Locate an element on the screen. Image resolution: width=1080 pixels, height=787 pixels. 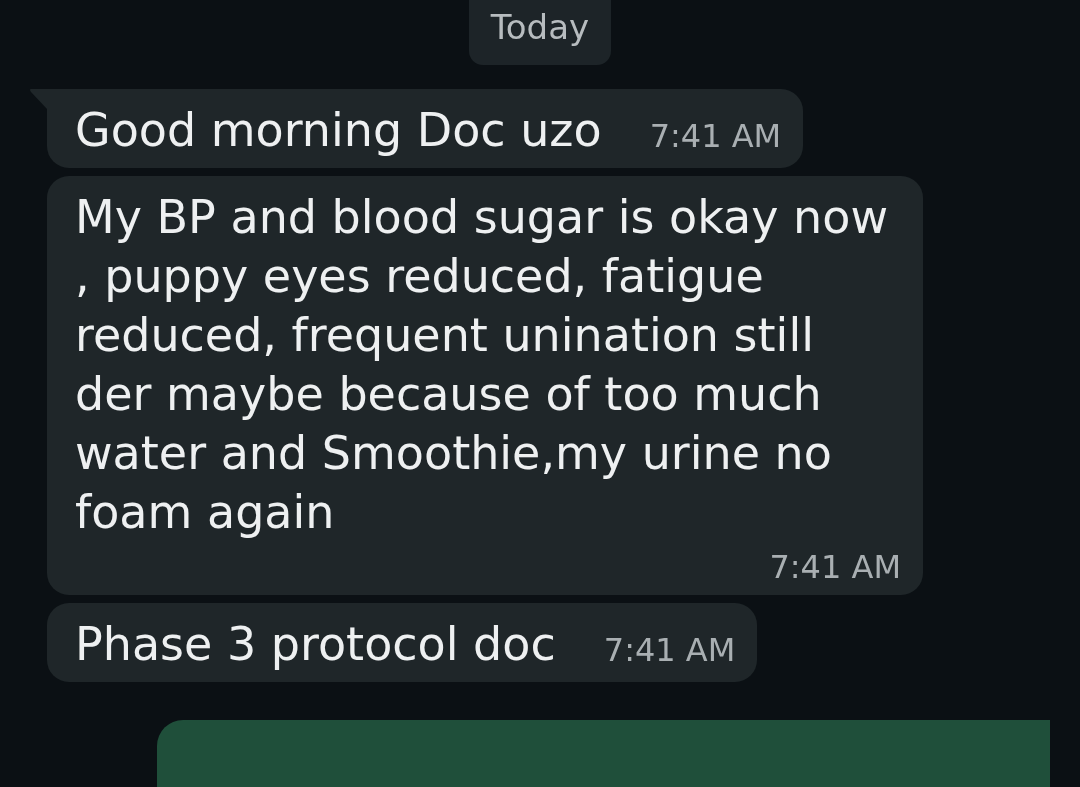
message-bubble: Phase 3 protocol doc 7:41 AM is located at coordinates (402, 642).